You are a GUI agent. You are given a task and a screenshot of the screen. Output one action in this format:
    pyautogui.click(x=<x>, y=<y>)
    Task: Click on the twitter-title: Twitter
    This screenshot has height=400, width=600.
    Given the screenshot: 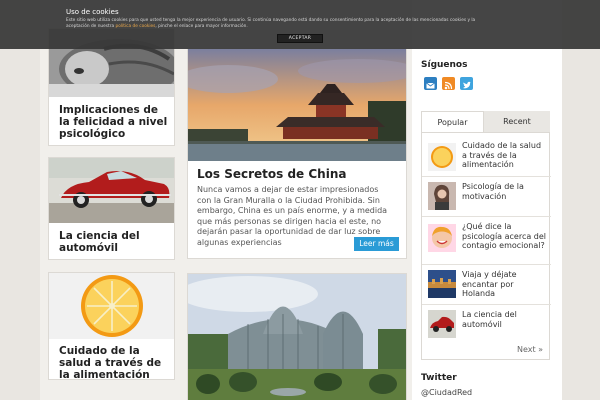 What is the action you would take?
    pyautogui.click(x=439, y=378)
    